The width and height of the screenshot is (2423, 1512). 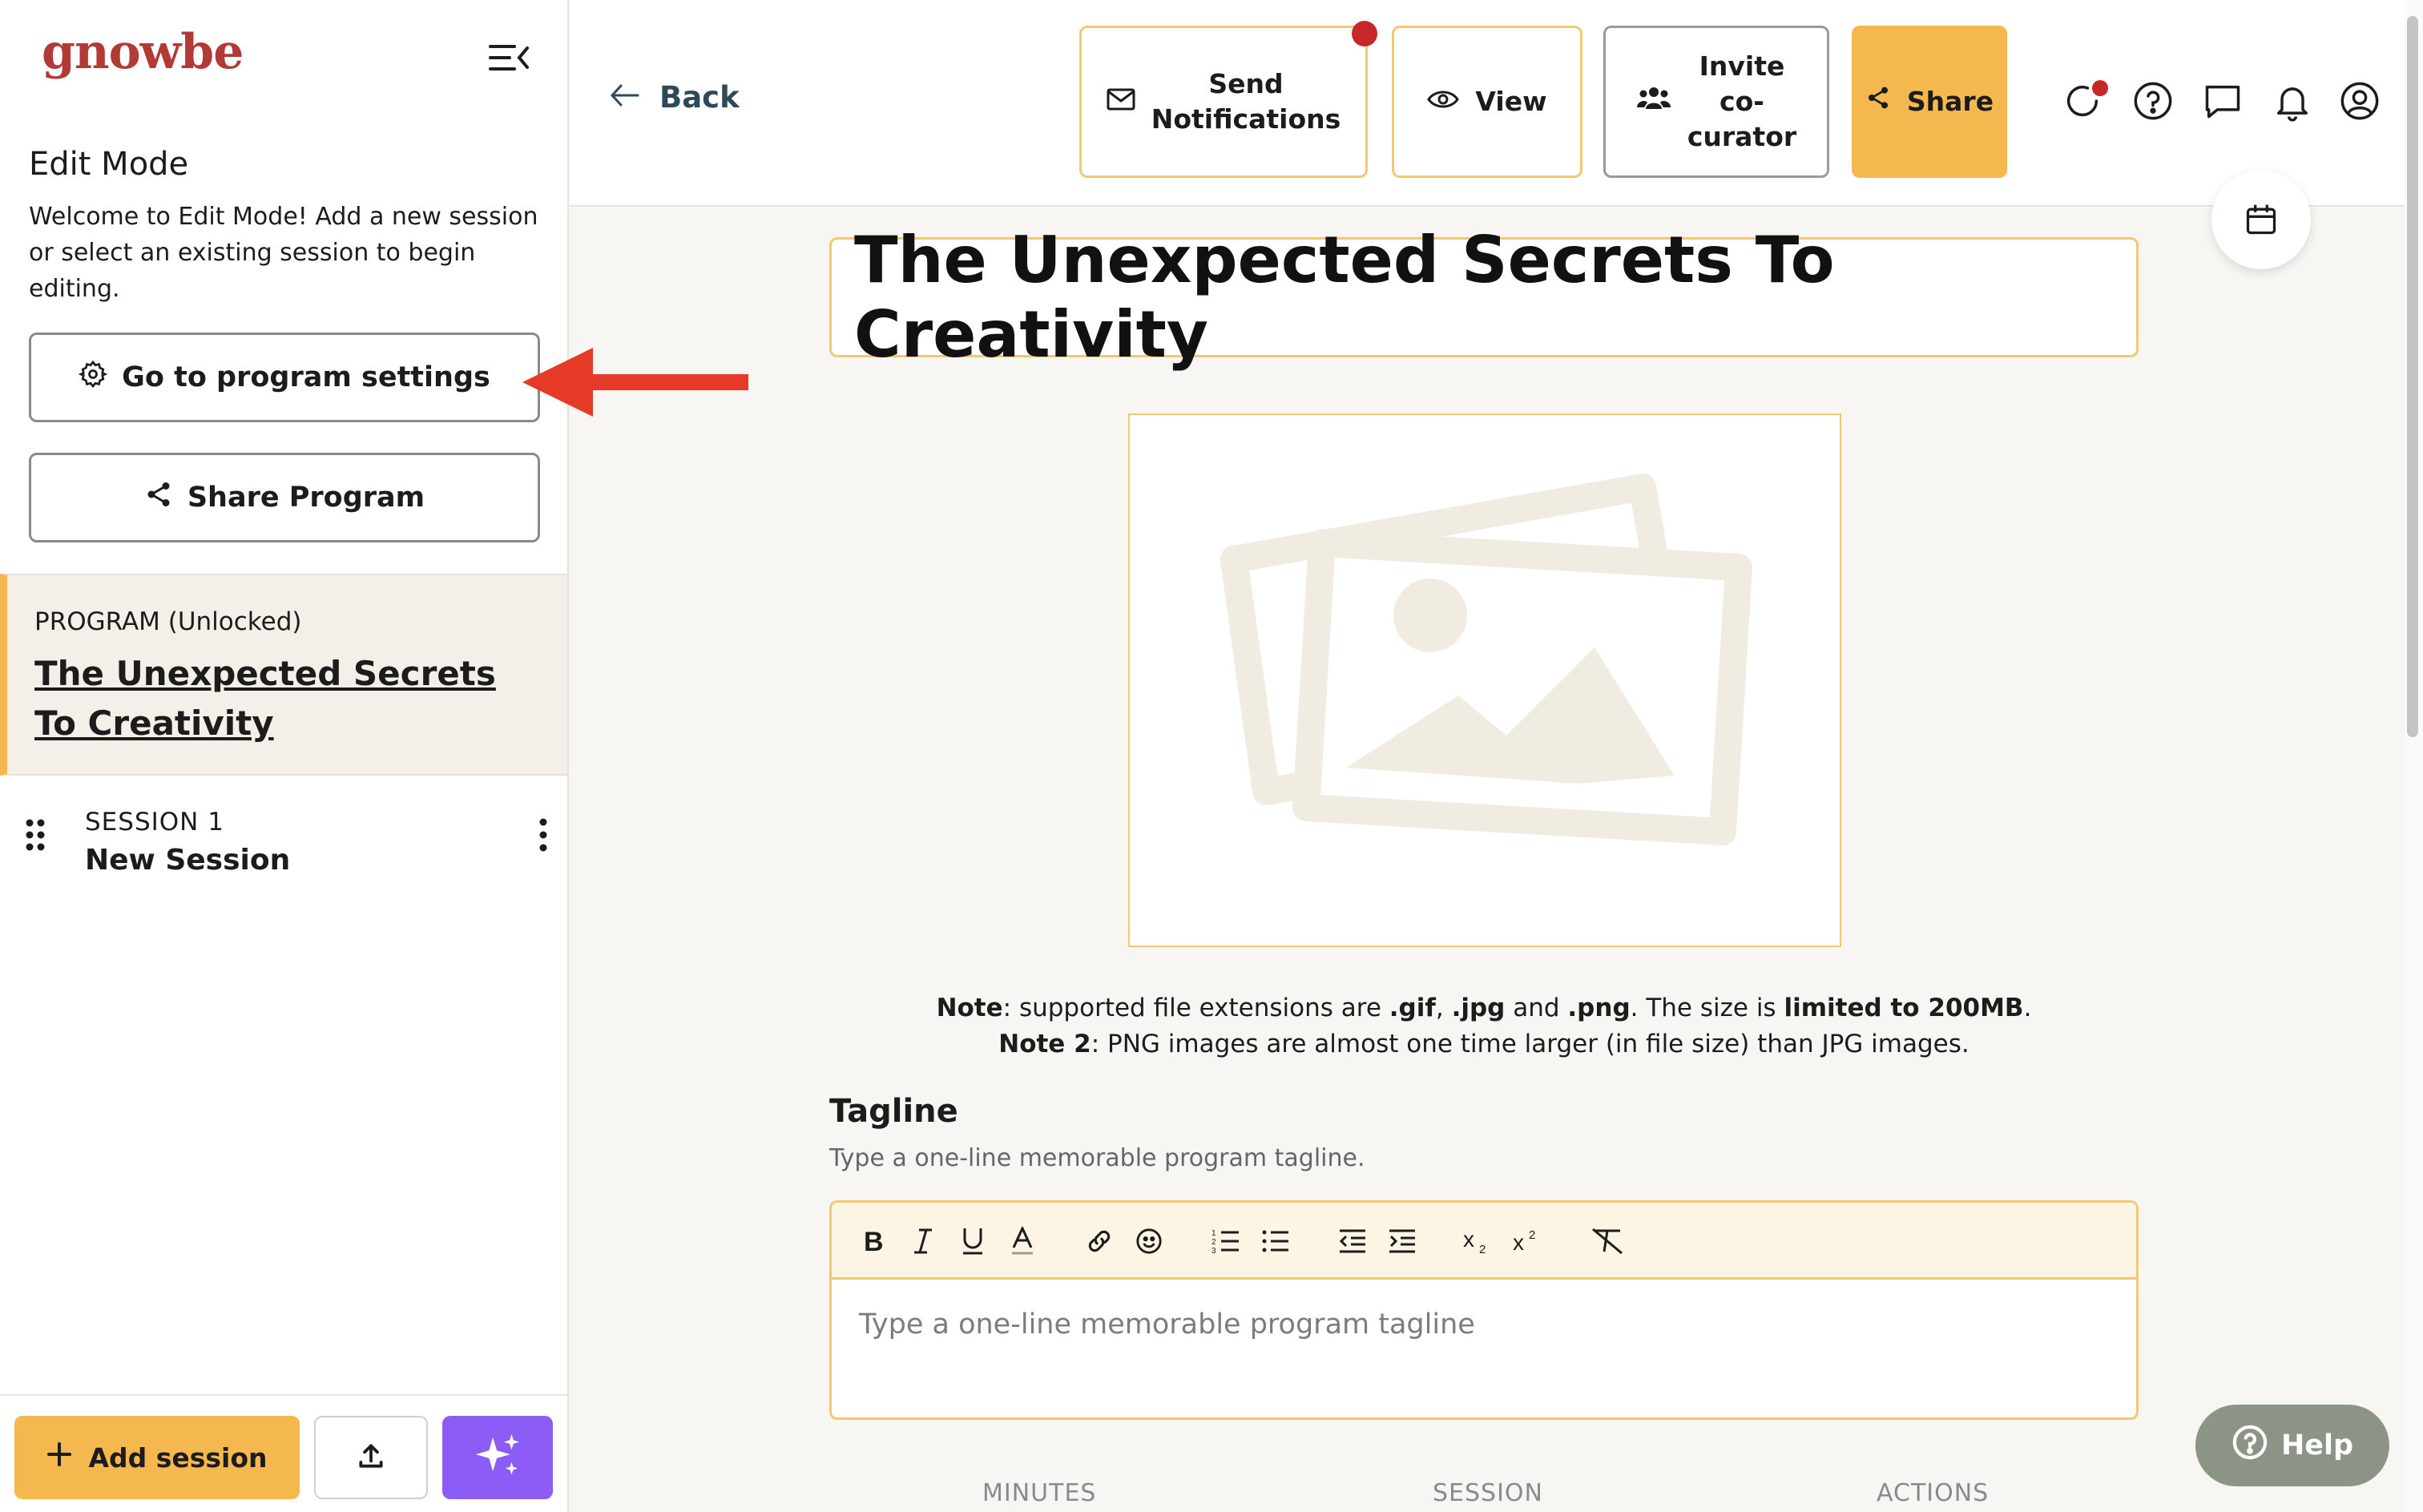 What do you see at coordinates (699, 97) in the screenshot?
I see `back-label: Back` at bounding box center [699, 97].